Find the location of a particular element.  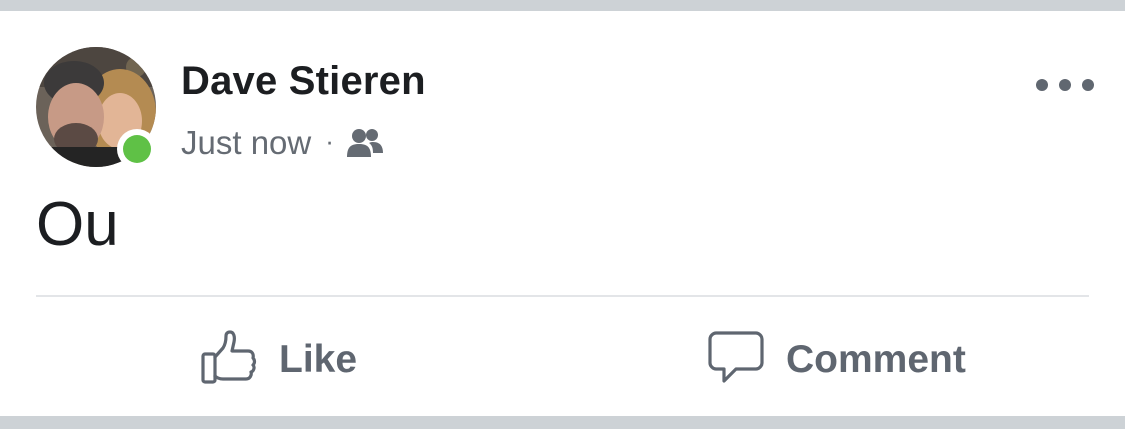

thumbs-up-icon is located at coordinates (229, 360).